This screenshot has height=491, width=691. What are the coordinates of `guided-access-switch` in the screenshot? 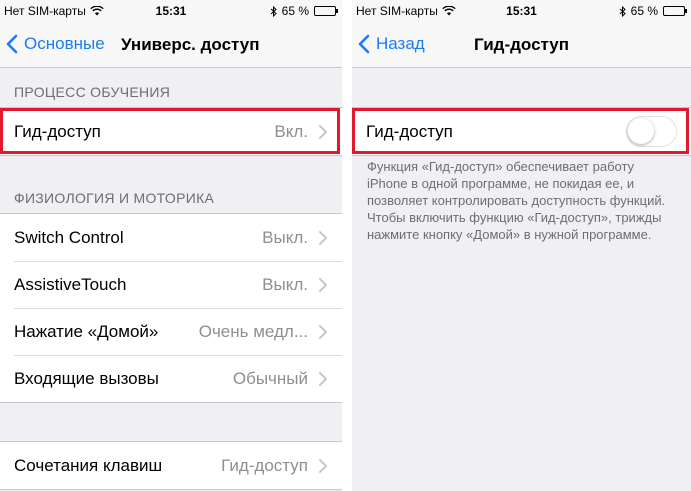 It's located at (651, 131).